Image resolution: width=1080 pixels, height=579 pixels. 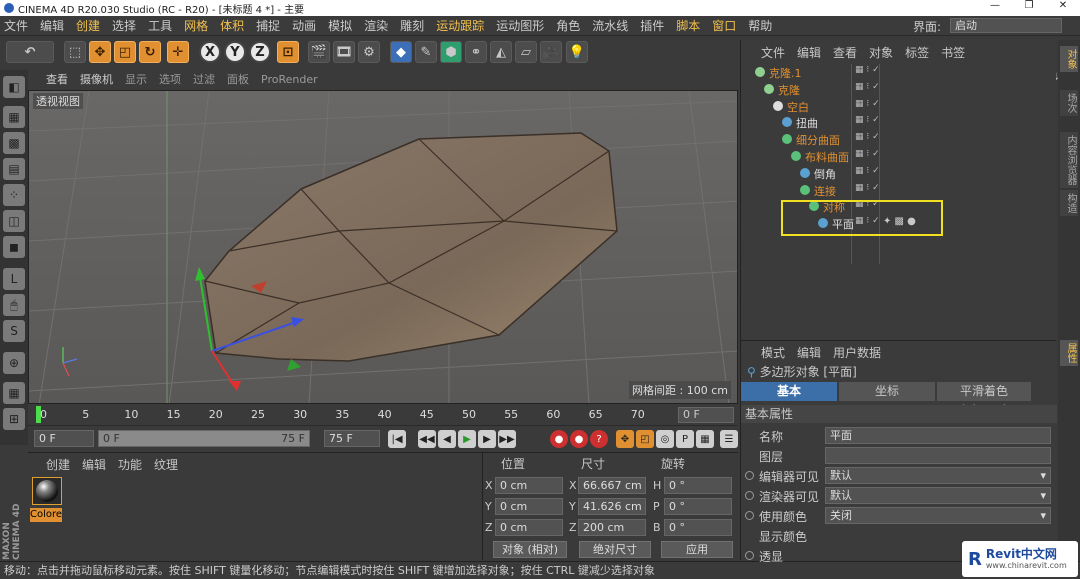 What do you see at coordinates (938, 455) in the screenshot?
I see `attribute-value-field` at bounding box center [938, 455].